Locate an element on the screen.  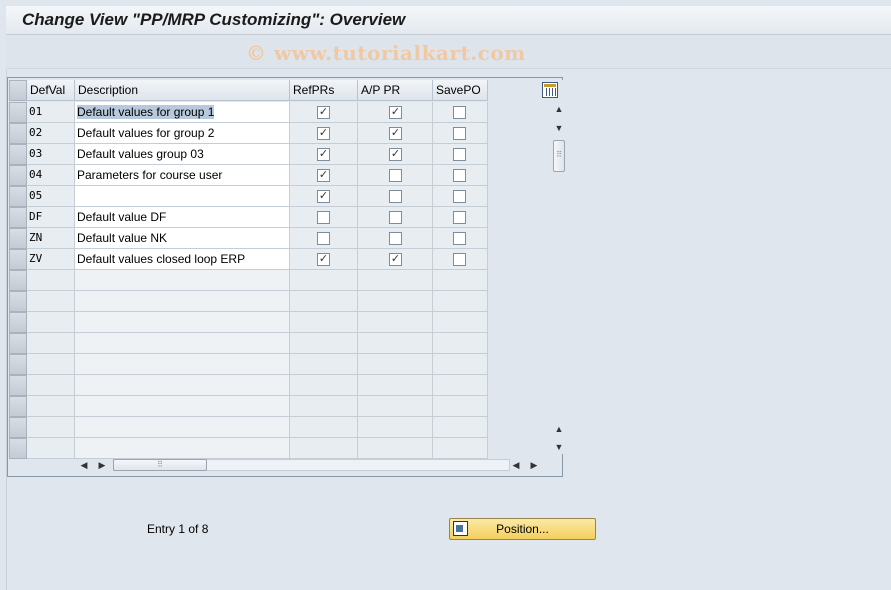
position-icon is located at coordinates (460, 528).